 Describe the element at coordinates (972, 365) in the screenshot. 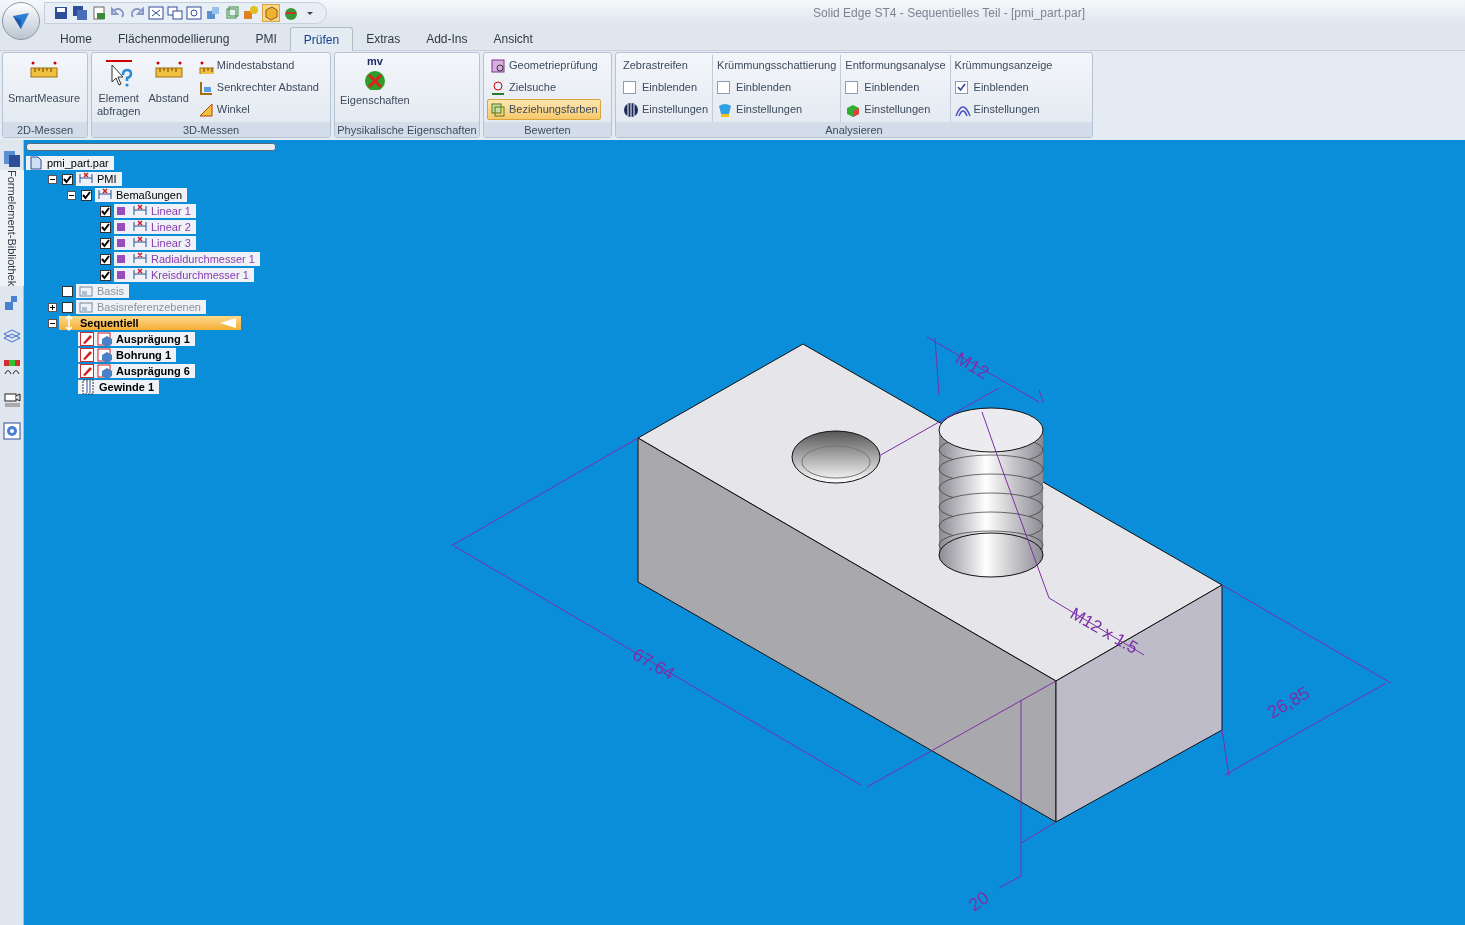

I see `dimension-label: M12` at that location.